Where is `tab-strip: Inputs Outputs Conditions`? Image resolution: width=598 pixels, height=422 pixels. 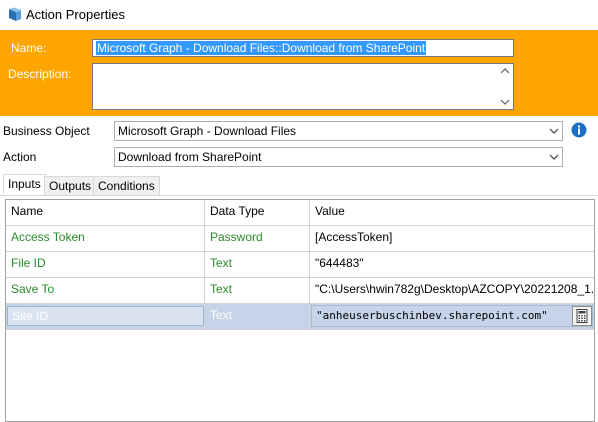 tab-strip: Inputs Outputs Conditions is located at coordinates (299, 185).